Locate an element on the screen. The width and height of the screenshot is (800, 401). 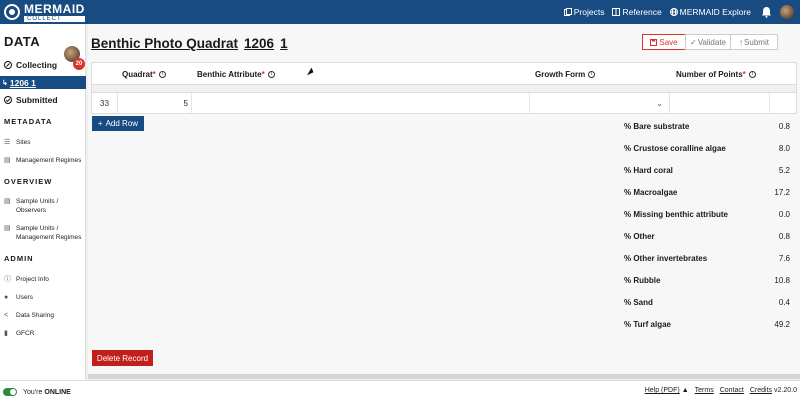
sidebar-link-sample-units-observers: ▤ Sample Units / Observers is located at coordinates (44, 206).